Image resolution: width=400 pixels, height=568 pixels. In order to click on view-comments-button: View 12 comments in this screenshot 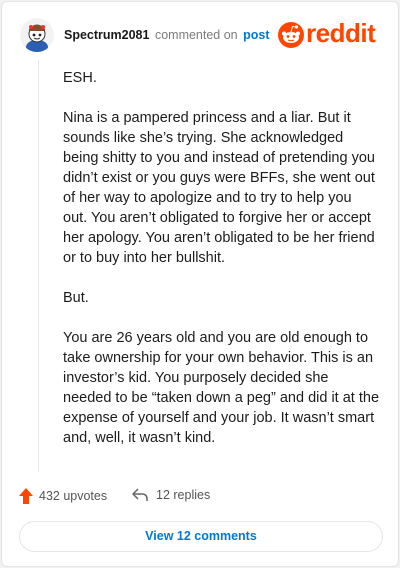, I will do `click(201, 536)`.